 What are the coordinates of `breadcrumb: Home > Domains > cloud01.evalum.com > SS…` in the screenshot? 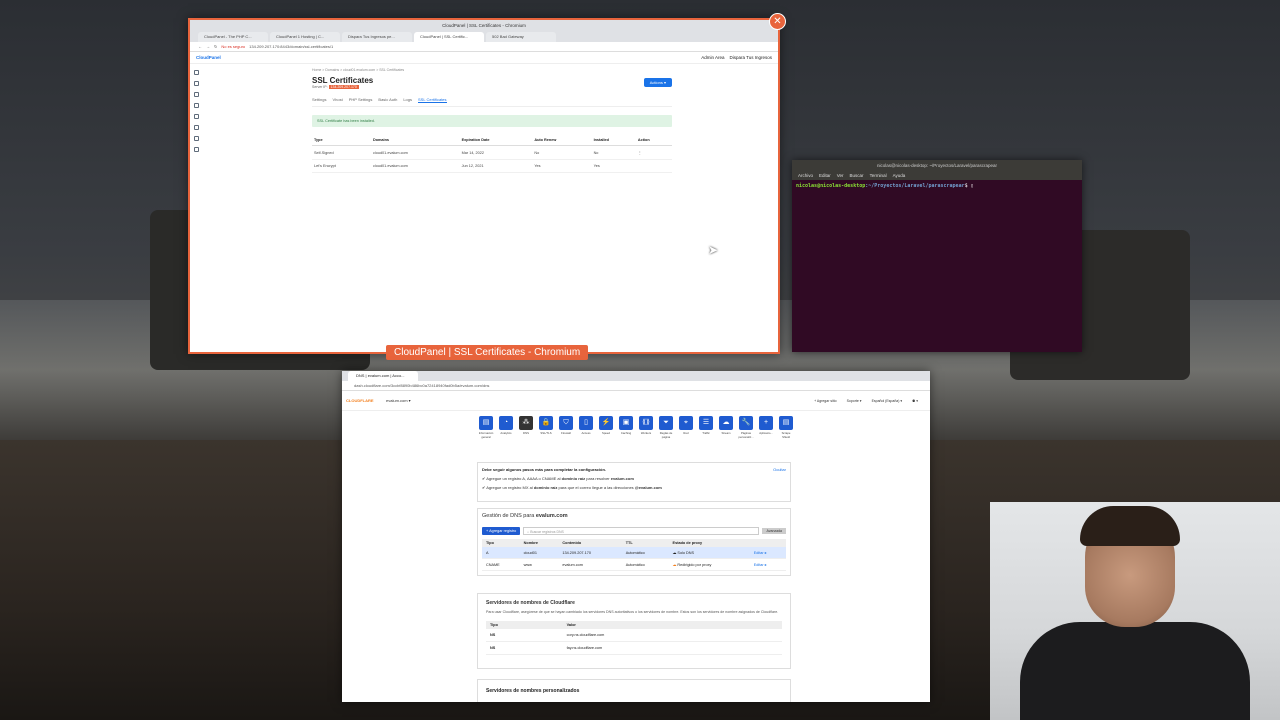 It's located at (492, 70).